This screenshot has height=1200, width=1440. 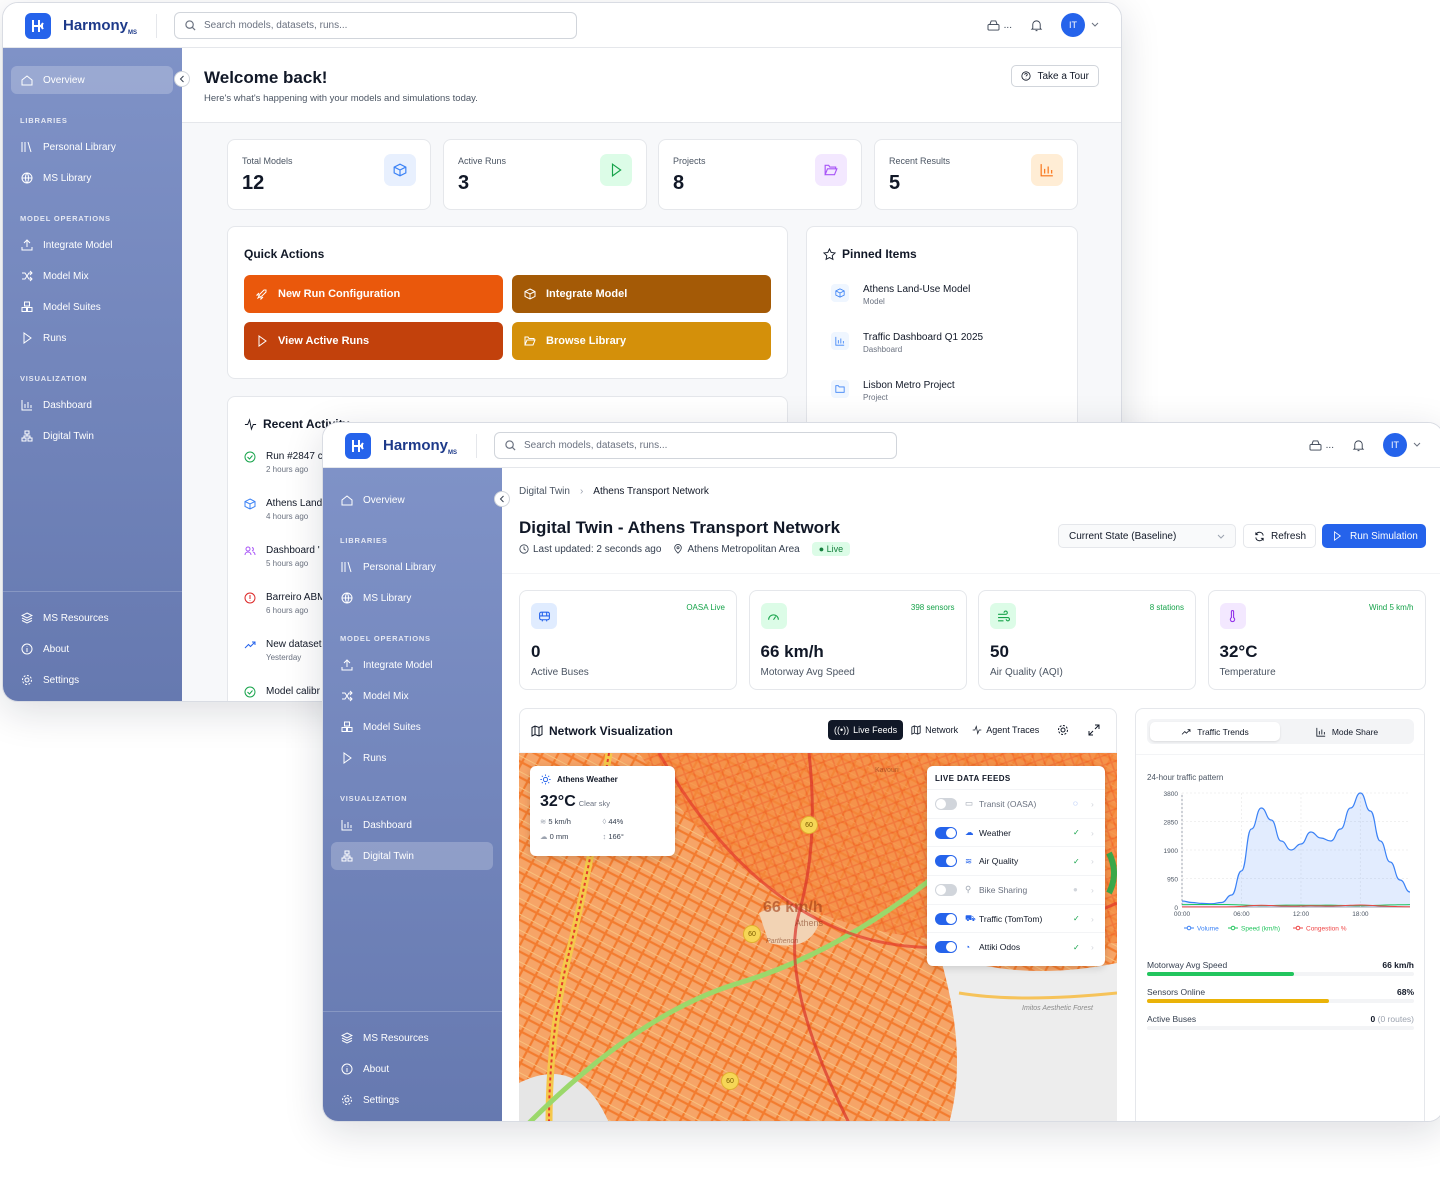 What do you see at coordinates (72, 307) in the screenshot?
I see `sidebar-item-label: Model Suites` at bounding box center [72, 307].